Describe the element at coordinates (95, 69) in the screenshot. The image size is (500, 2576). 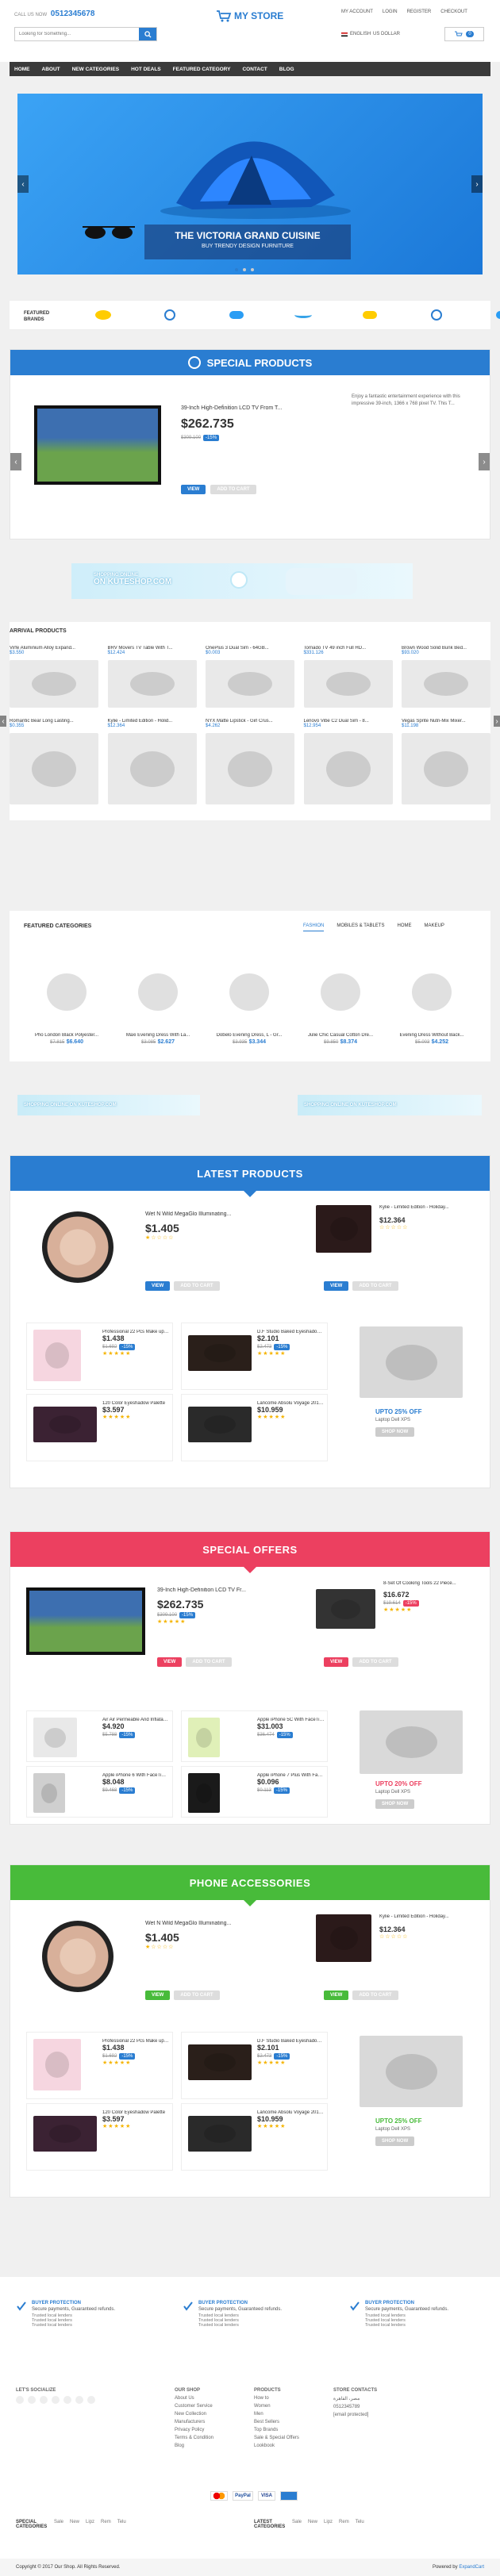
I see `nav-new-categories: NEW CATEGORIES` at that location.